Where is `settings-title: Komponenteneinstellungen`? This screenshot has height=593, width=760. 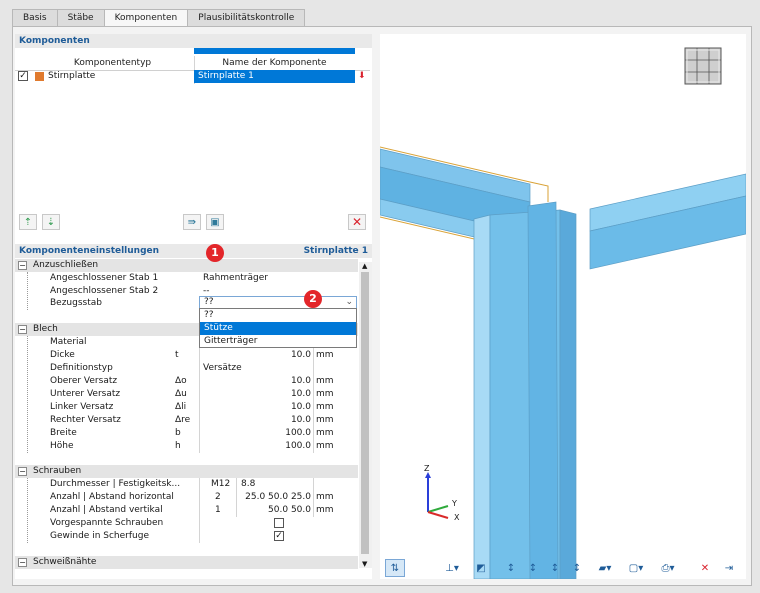
settings-title: Komponenteneinstellungen is located at coordinates (89, 251).